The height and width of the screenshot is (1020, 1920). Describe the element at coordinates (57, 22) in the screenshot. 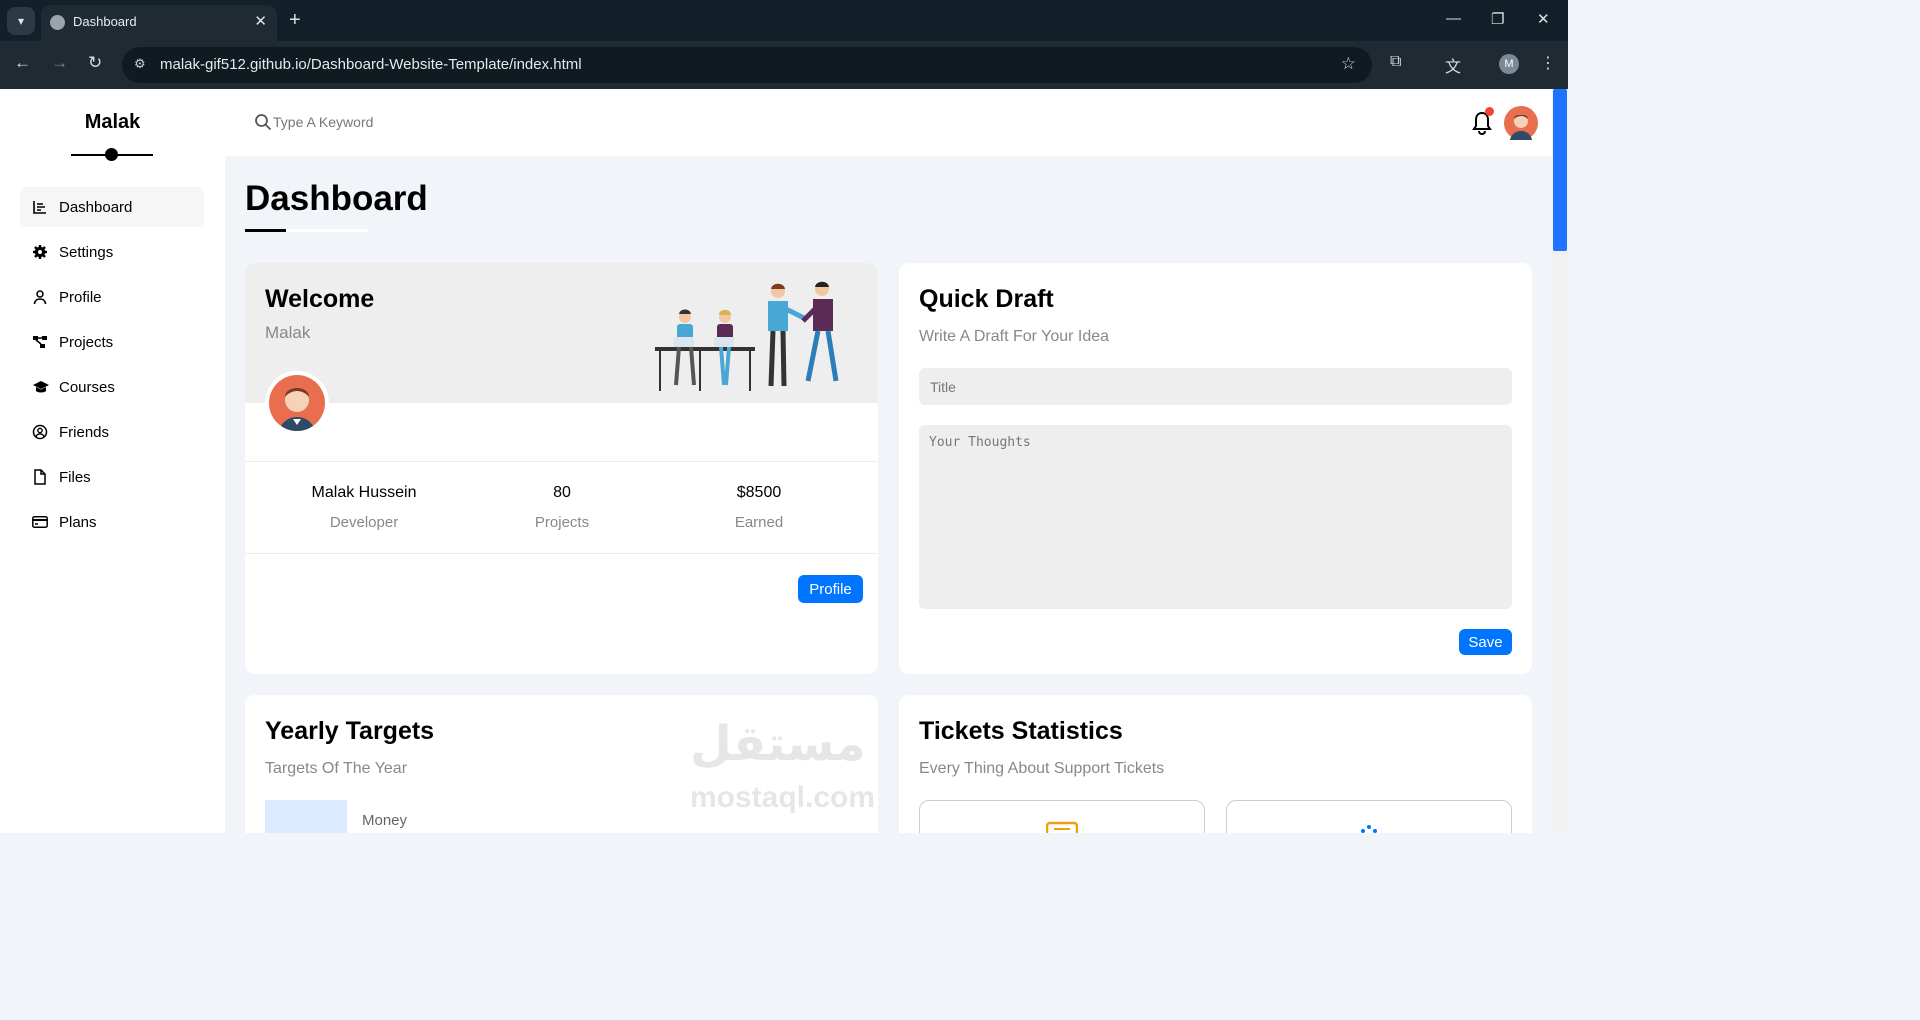

I see `globe-icon` at that location.